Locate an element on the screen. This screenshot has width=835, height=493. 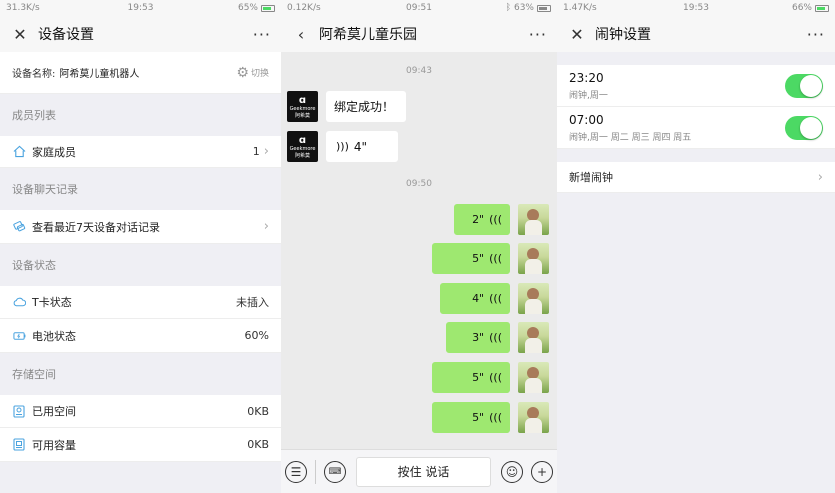
switch-label: 切换 is located at coordinates (259, 74).